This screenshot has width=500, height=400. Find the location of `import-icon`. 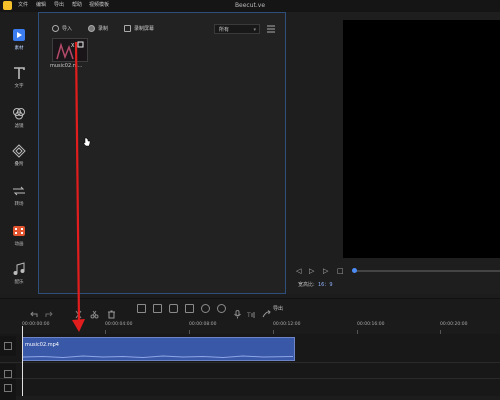

import-icon is located at coordinates (55, 28).